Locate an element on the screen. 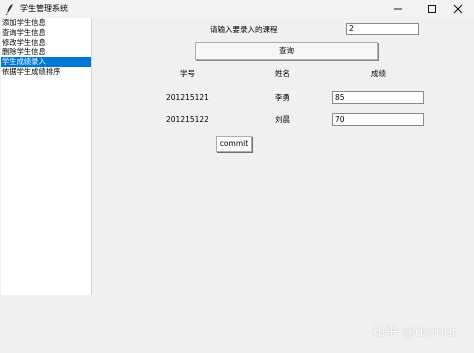  commit-button: commit is located at coordinates (234, 144).